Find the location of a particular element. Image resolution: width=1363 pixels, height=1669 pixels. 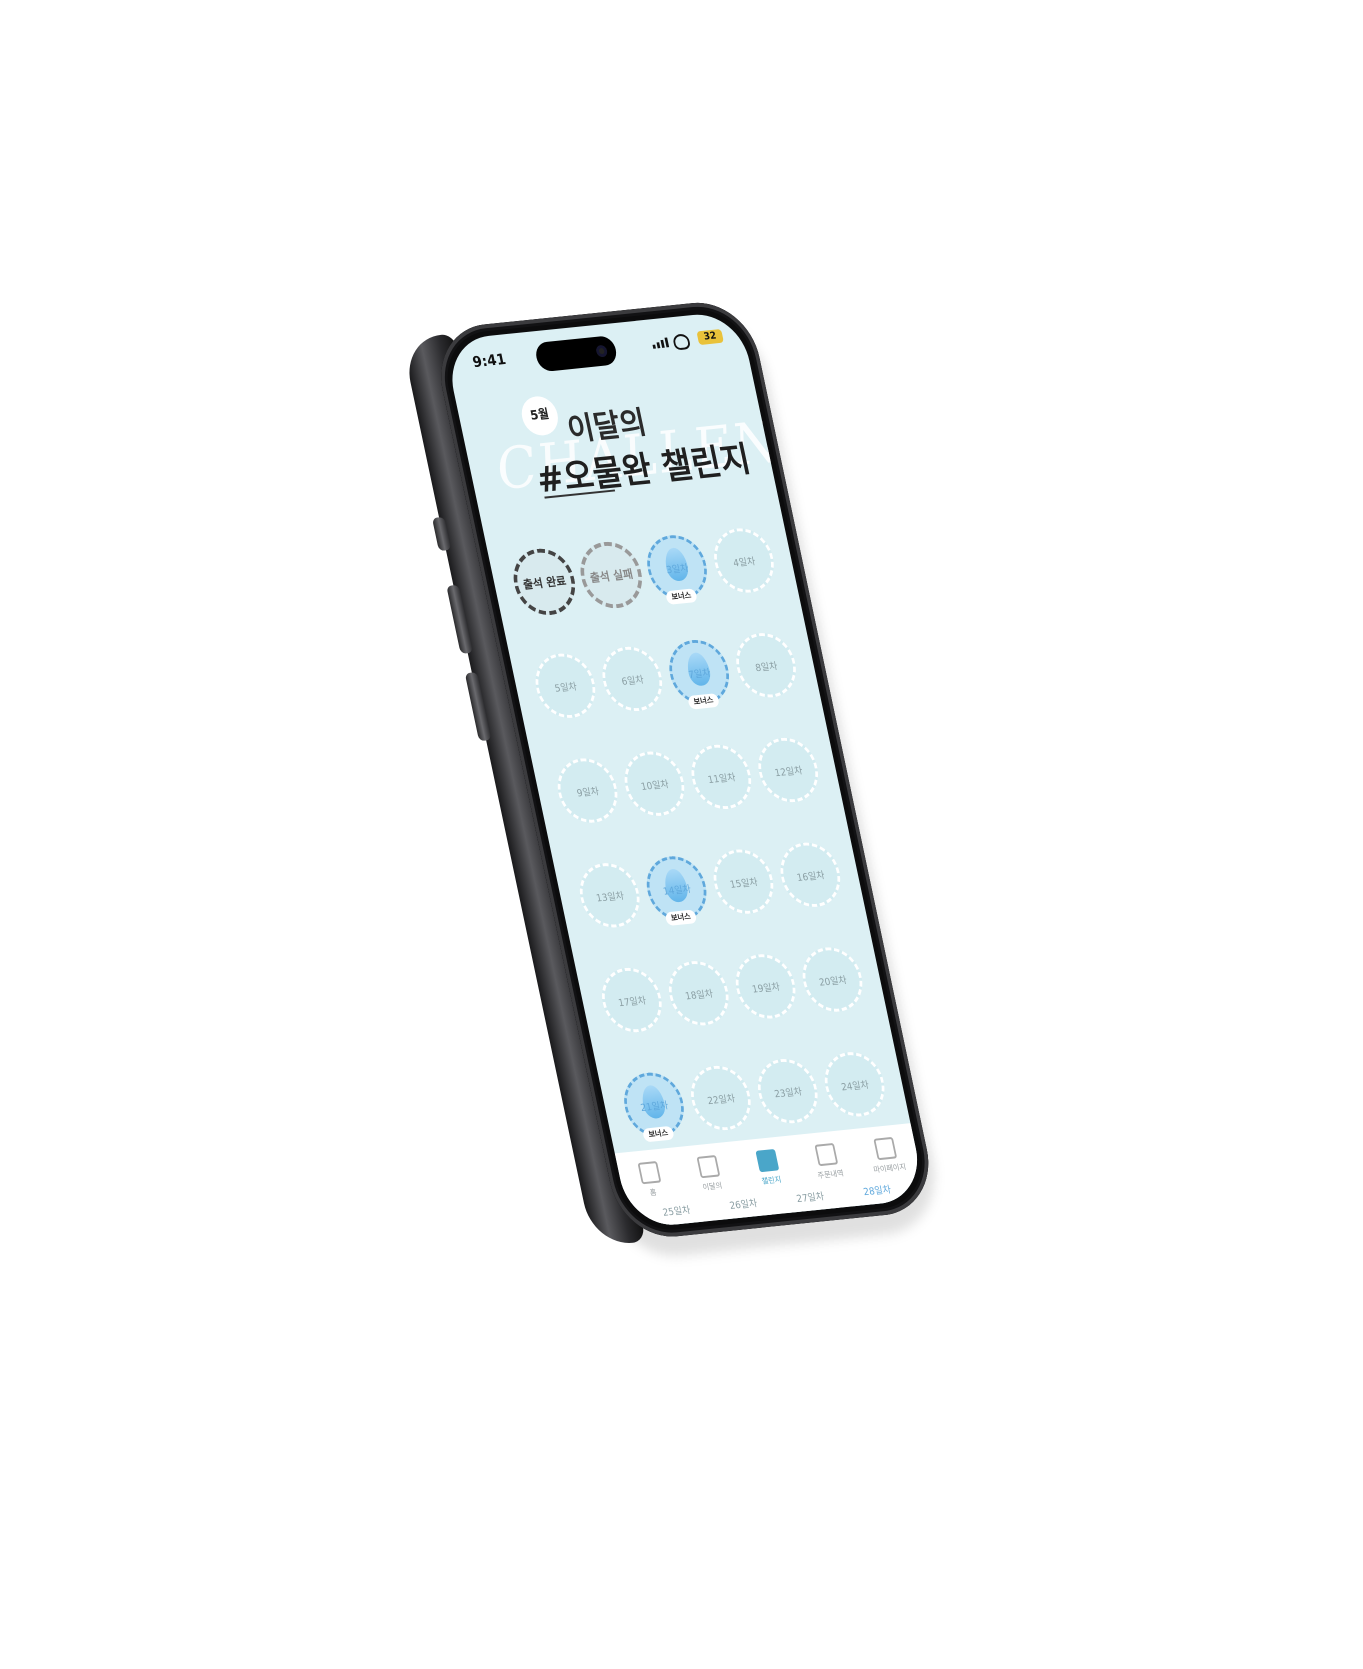

day-label: 21일차 is located at coordinates (654, 1107).